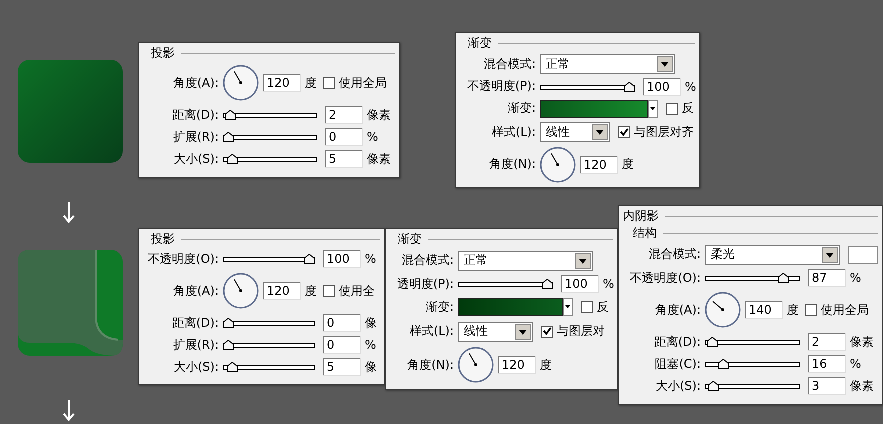 This screenshot has width=883, height=424. Describe the element at coordinates (501, 87) in the screenshot. I see `field-label: 不透明度(P):` at that location.